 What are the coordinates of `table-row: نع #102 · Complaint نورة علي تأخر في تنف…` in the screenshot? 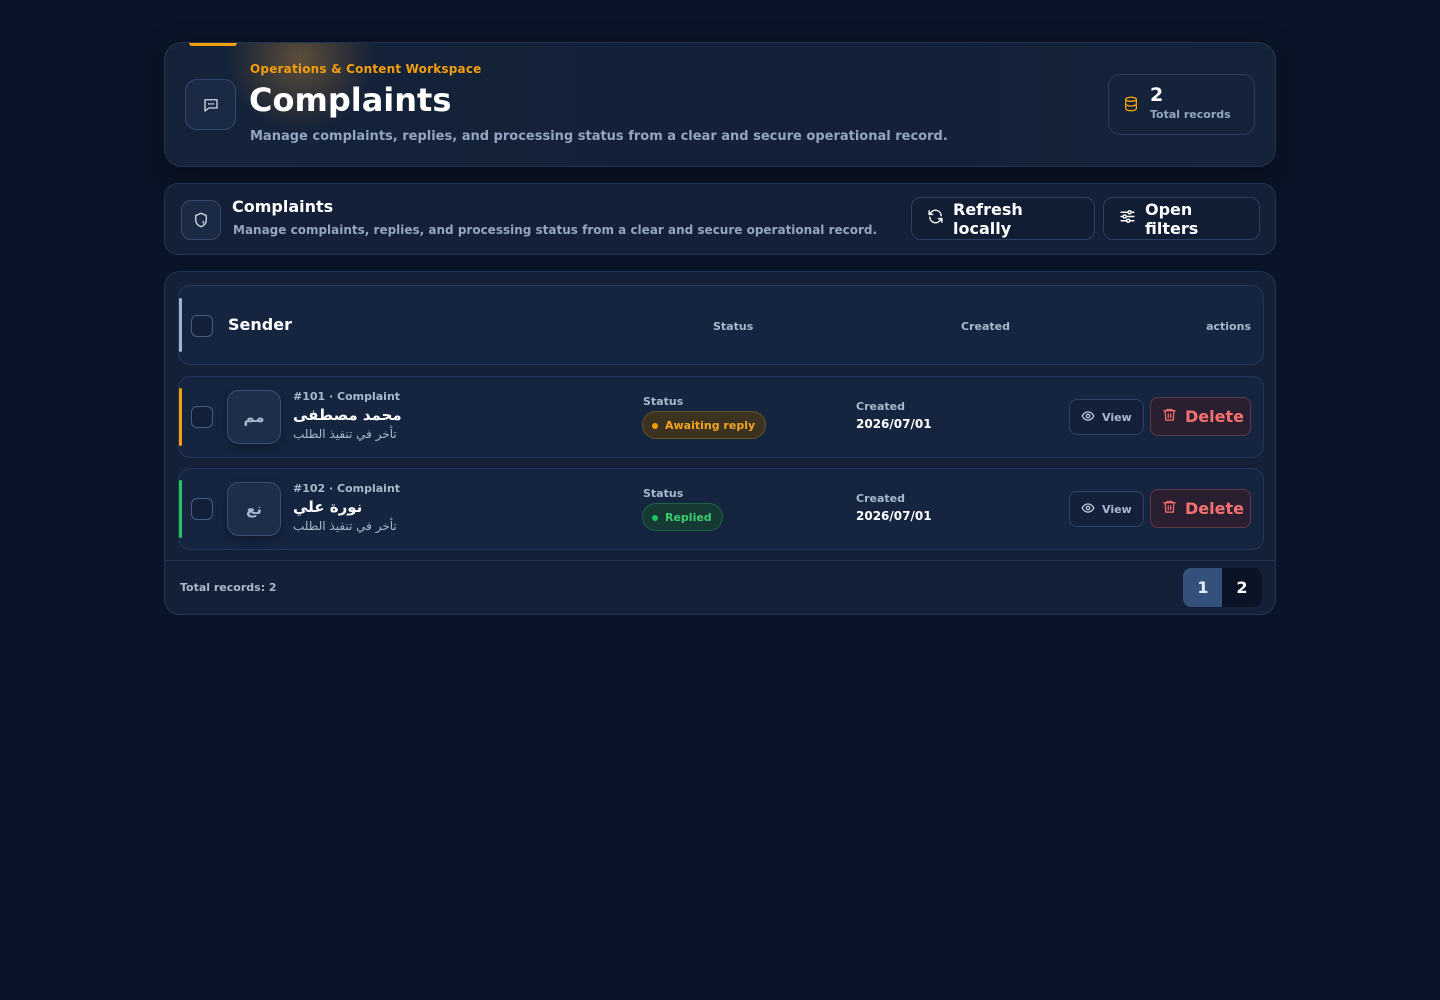 It's located at (721, 509).